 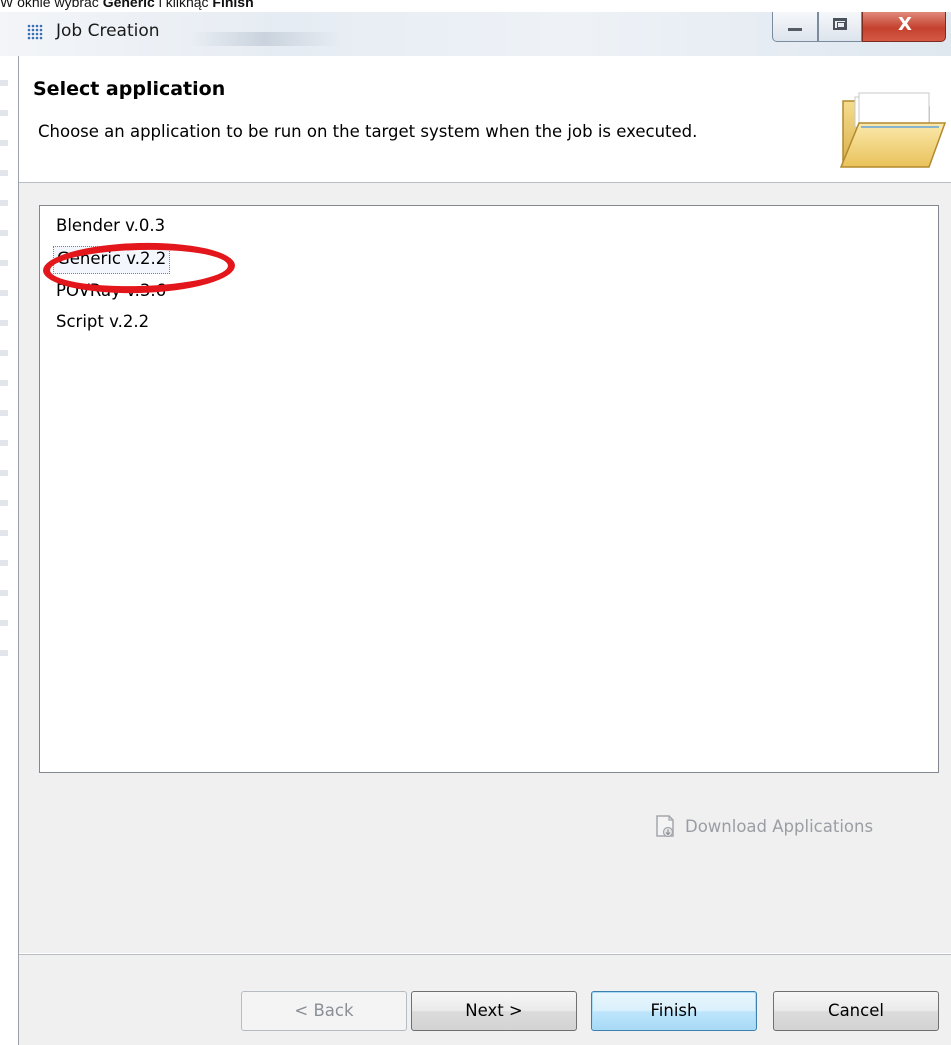 I want to click on list-item-generic: Generic v.2.2, so click(x=112, y=260).